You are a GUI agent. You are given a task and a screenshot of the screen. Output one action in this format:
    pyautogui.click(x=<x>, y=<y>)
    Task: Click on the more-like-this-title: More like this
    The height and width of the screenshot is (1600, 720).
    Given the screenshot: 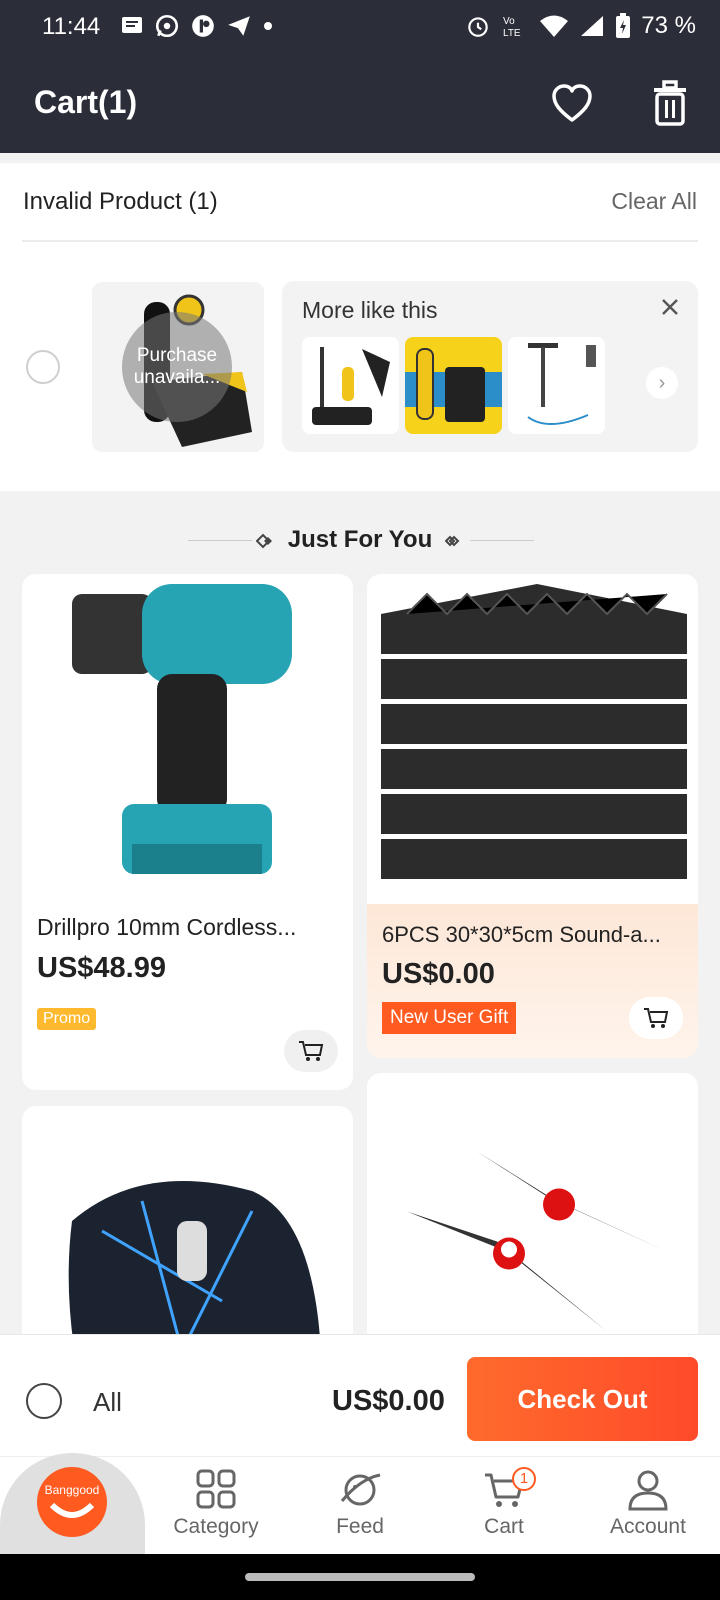 What is the action you would take?
    pyautogui.click(x=370, y=310)
    